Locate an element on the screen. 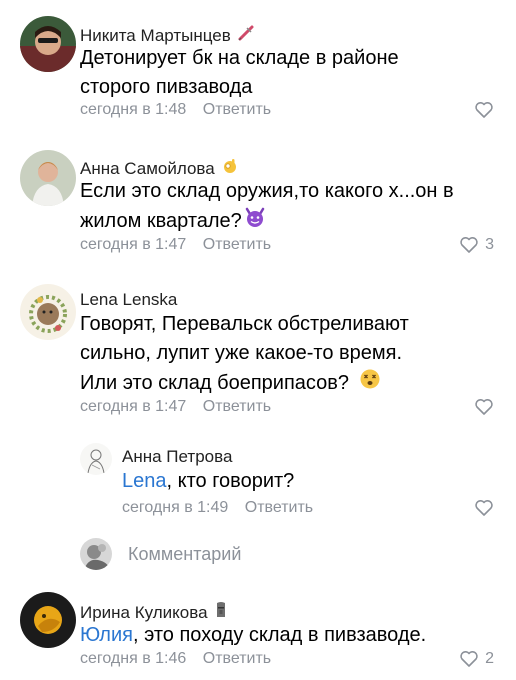  comment-text-line: , кто говорит? is located at coordinates (230, 481).